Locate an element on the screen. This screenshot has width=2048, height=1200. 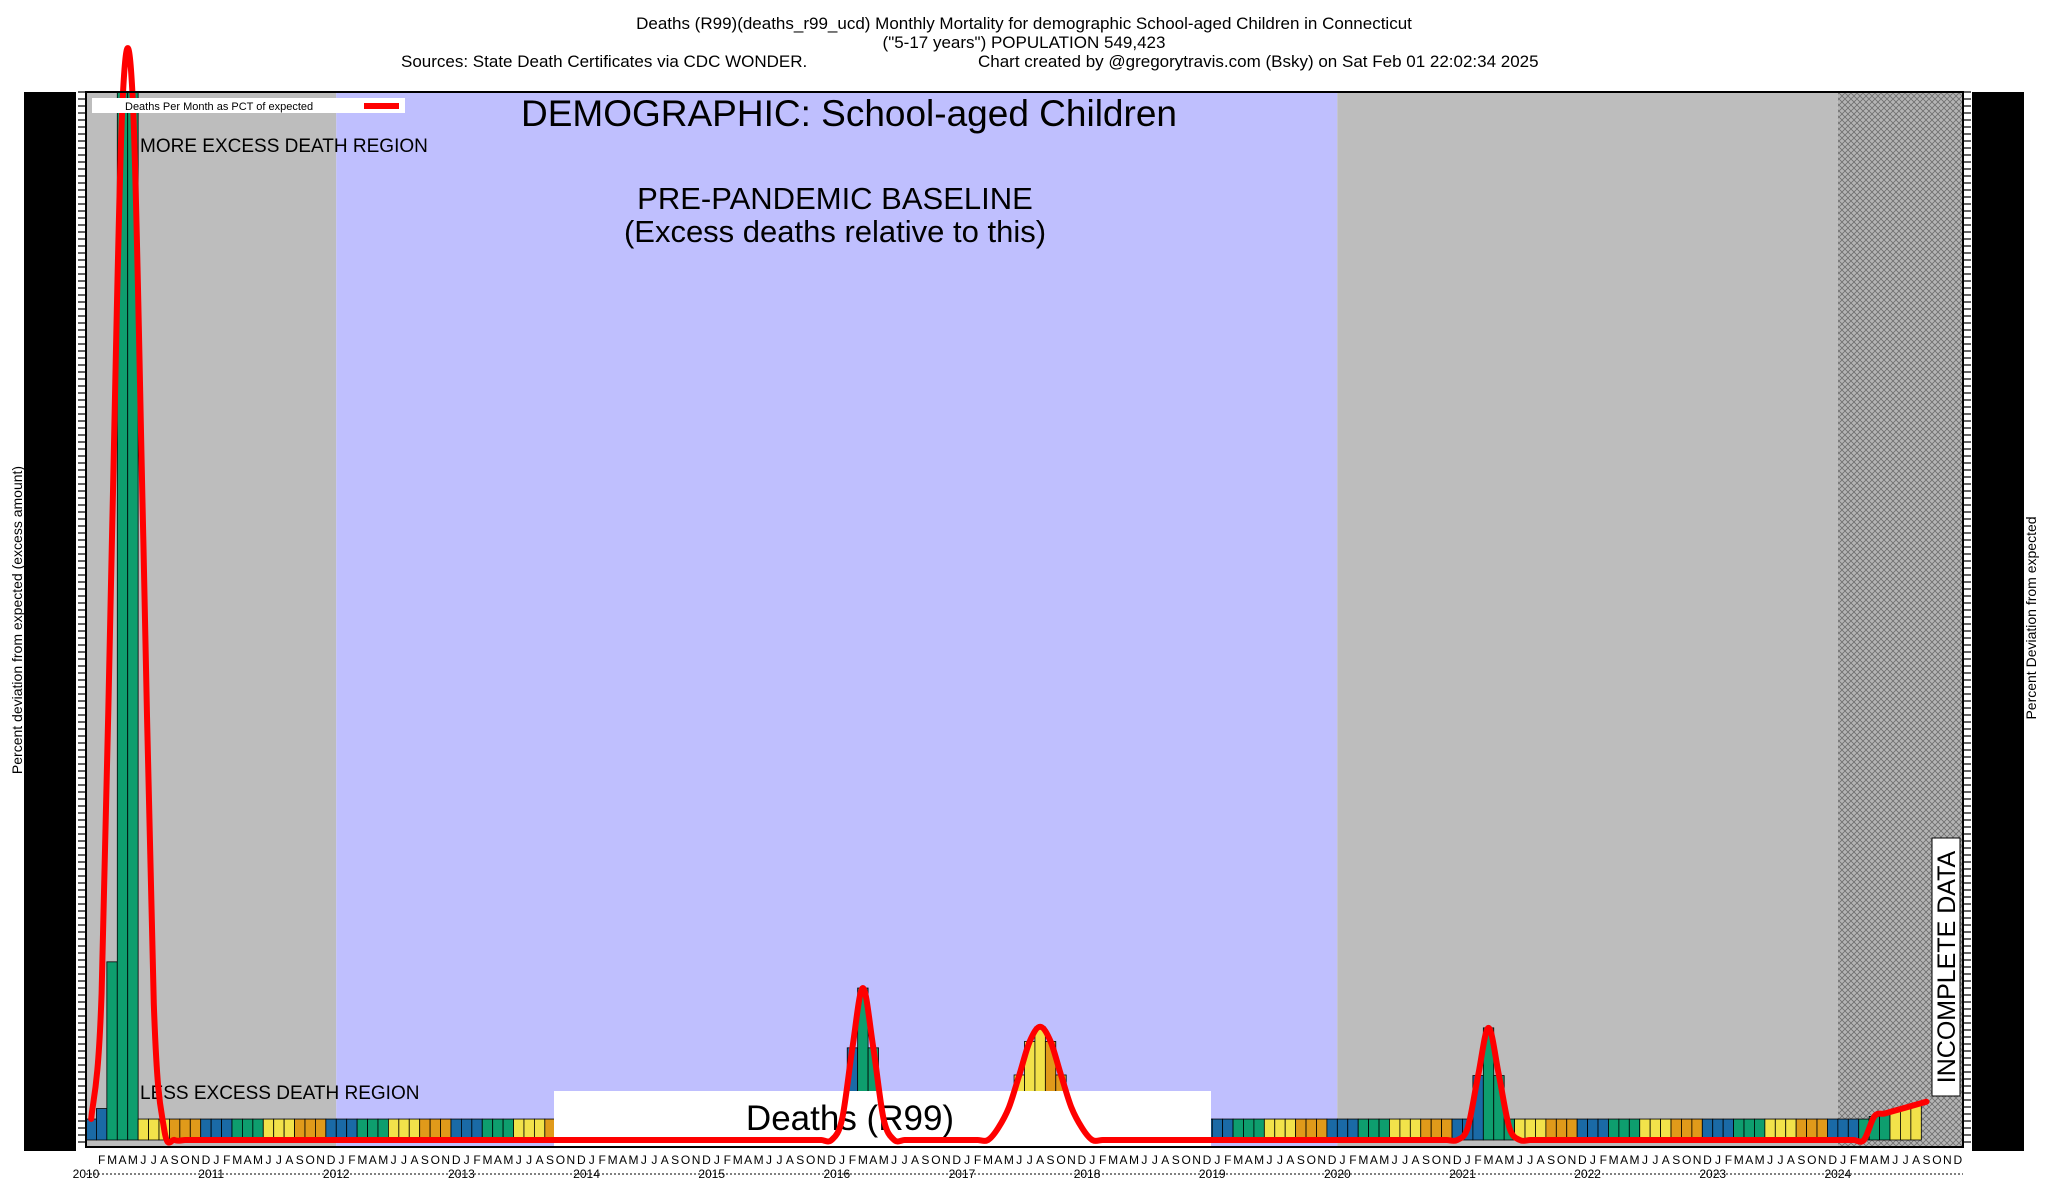
year-tick-label: 2012 is located at coordinates (336, 1174).